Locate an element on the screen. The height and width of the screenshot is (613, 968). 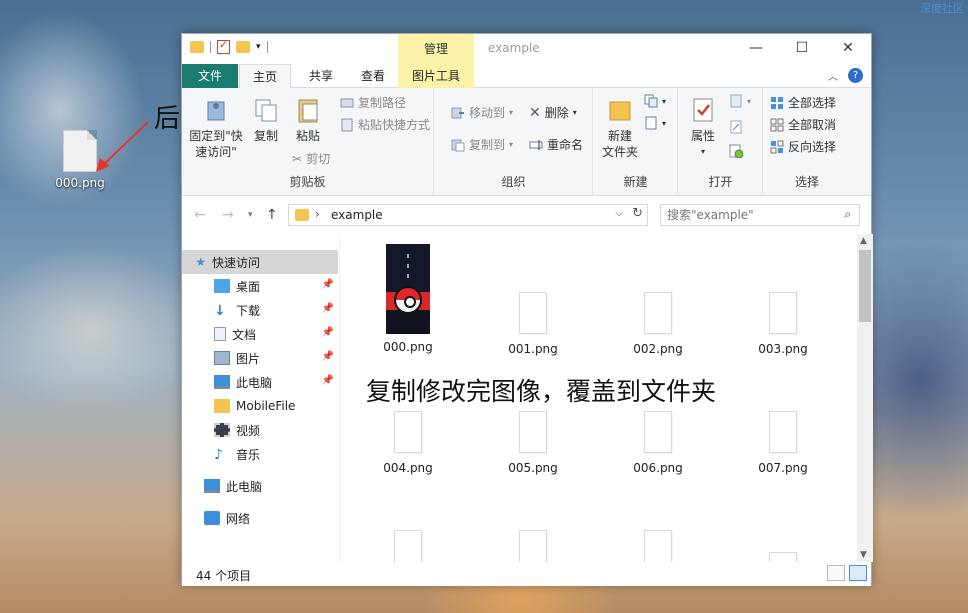
tab-file: 文件 is located at coordinates (210, 76).